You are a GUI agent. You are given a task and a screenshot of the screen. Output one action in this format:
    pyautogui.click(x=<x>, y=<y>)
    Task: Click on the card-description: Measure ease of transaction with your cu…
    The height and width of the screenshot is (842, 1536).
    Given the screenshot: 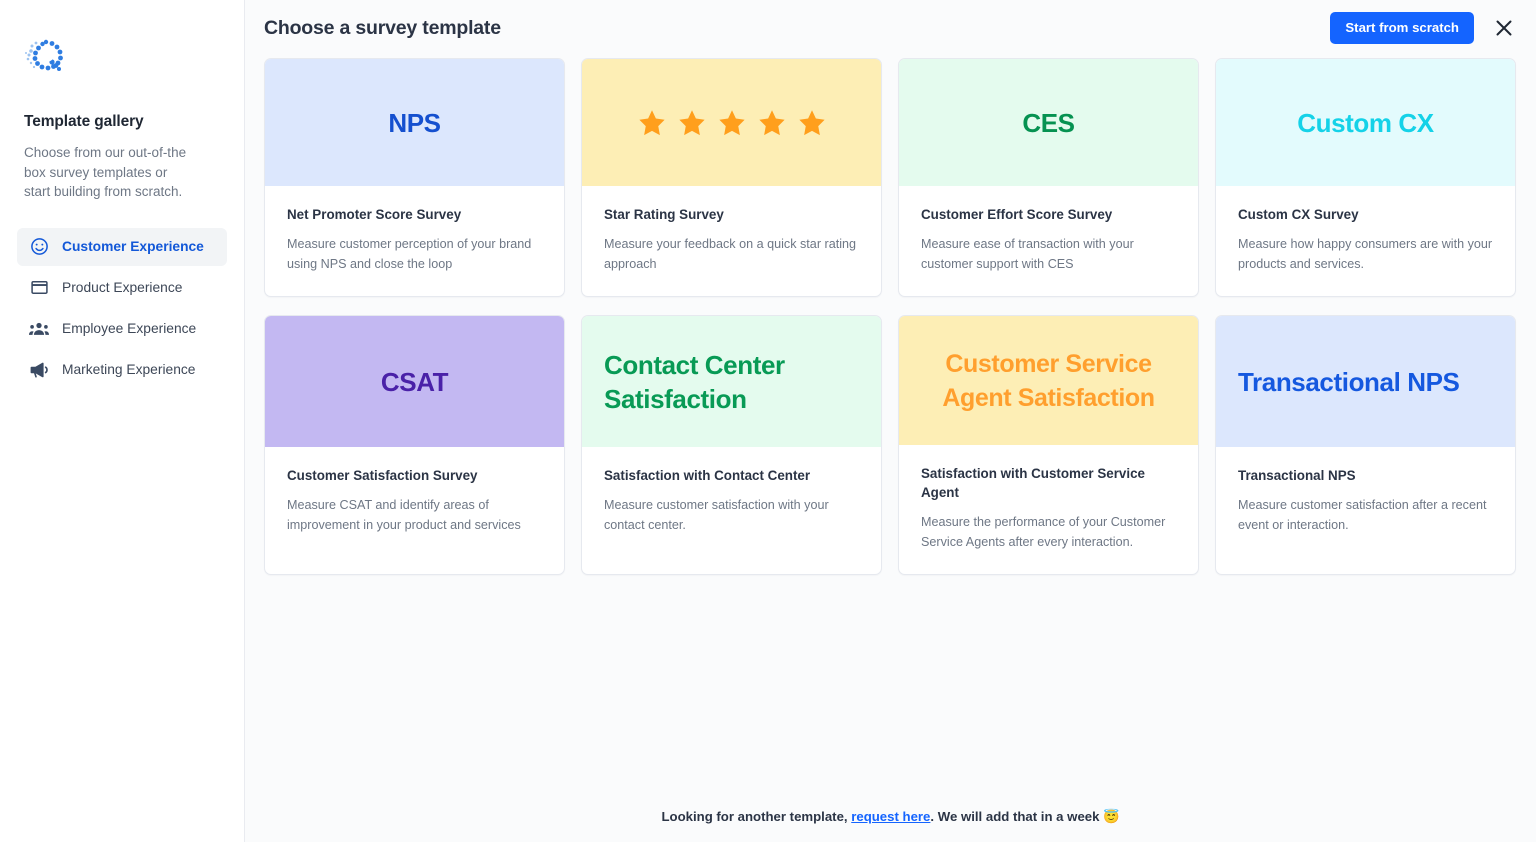 What is the action you would take?
    pyautogui.click(x=1027, y=254)
    